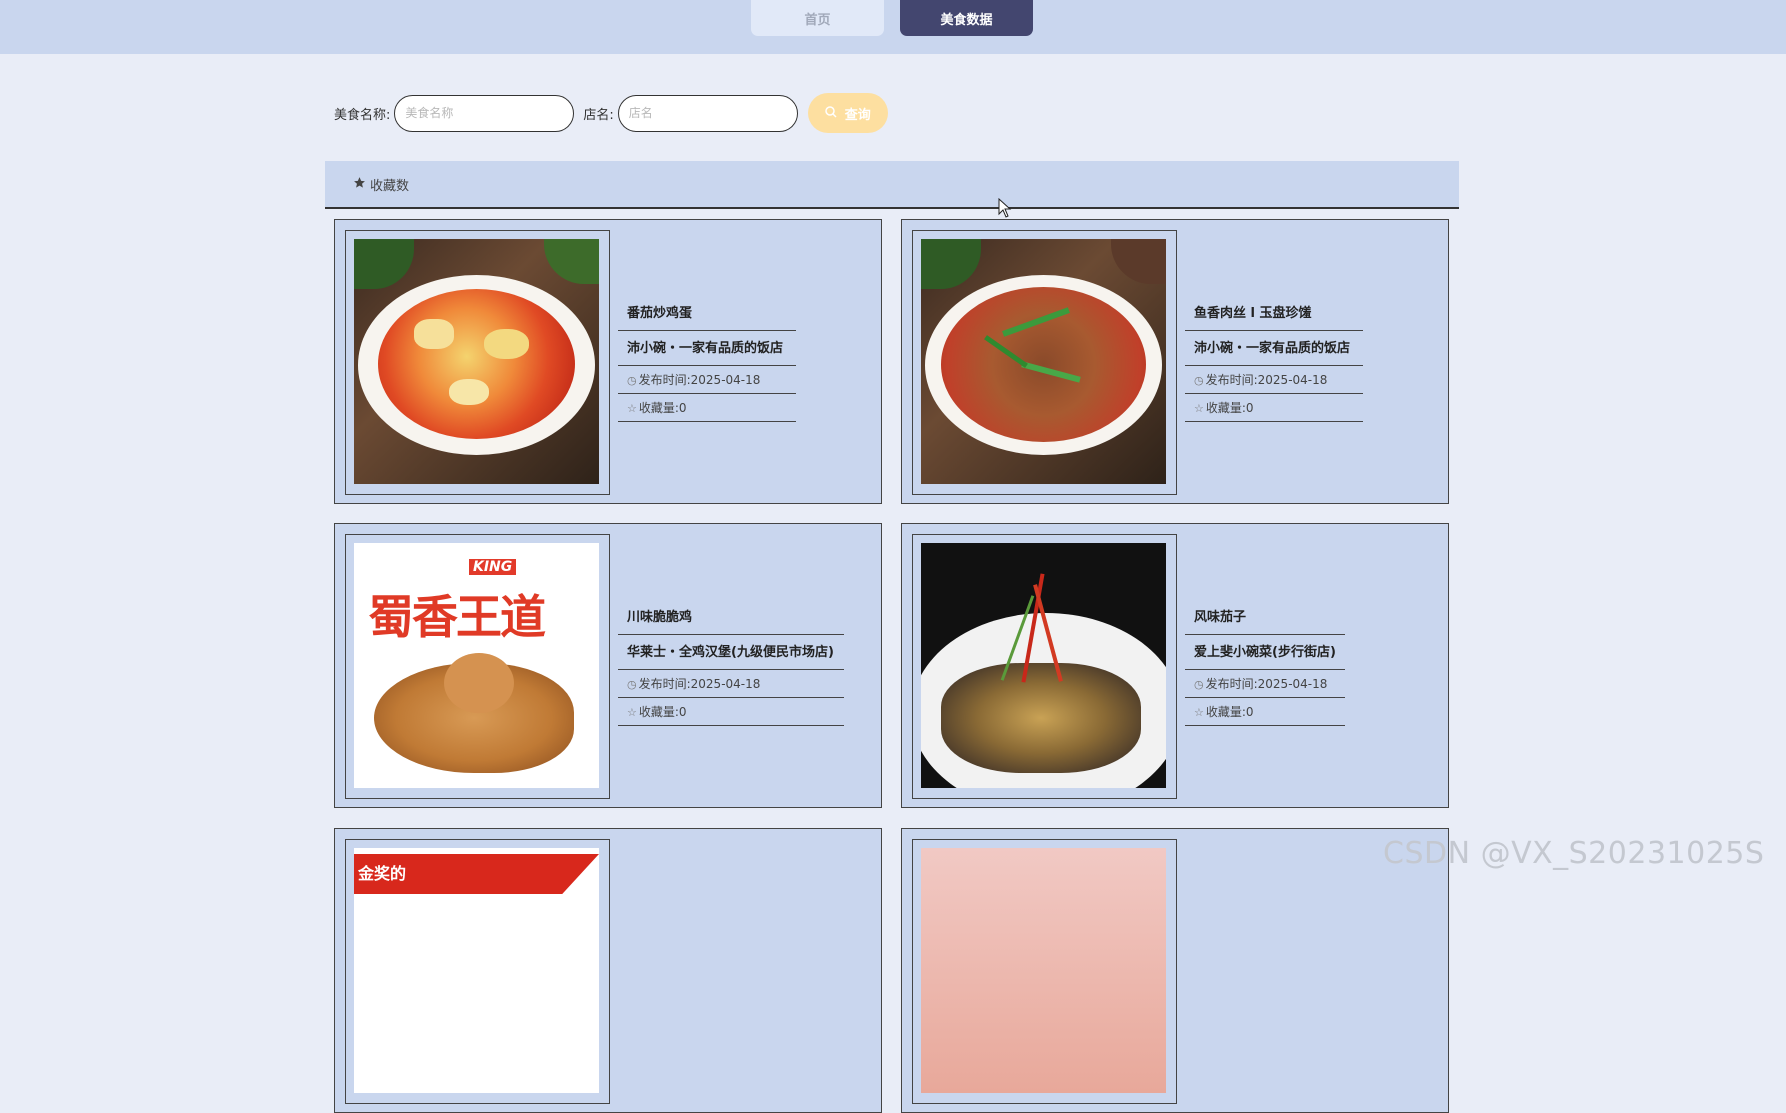 The width and height of the screenshot is (1786, 1113). I want to click on eggplant-dish-image, so click(1043, 665).